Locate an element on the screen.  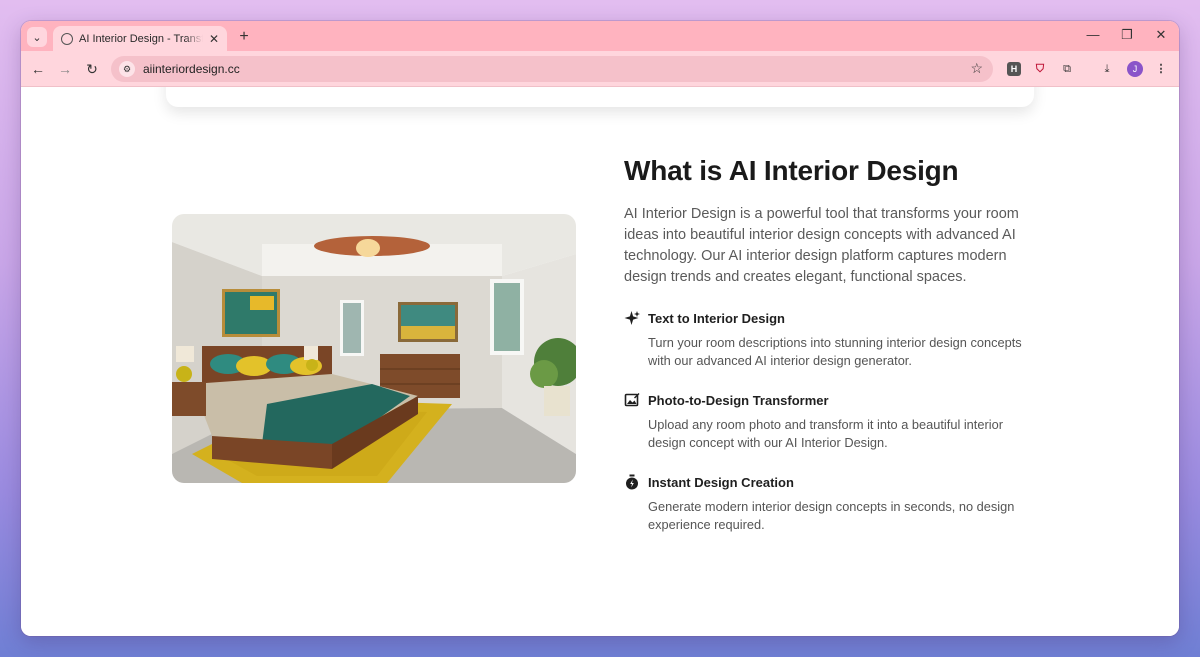
profile-avatar: J is located at coordinates (1135, 69).